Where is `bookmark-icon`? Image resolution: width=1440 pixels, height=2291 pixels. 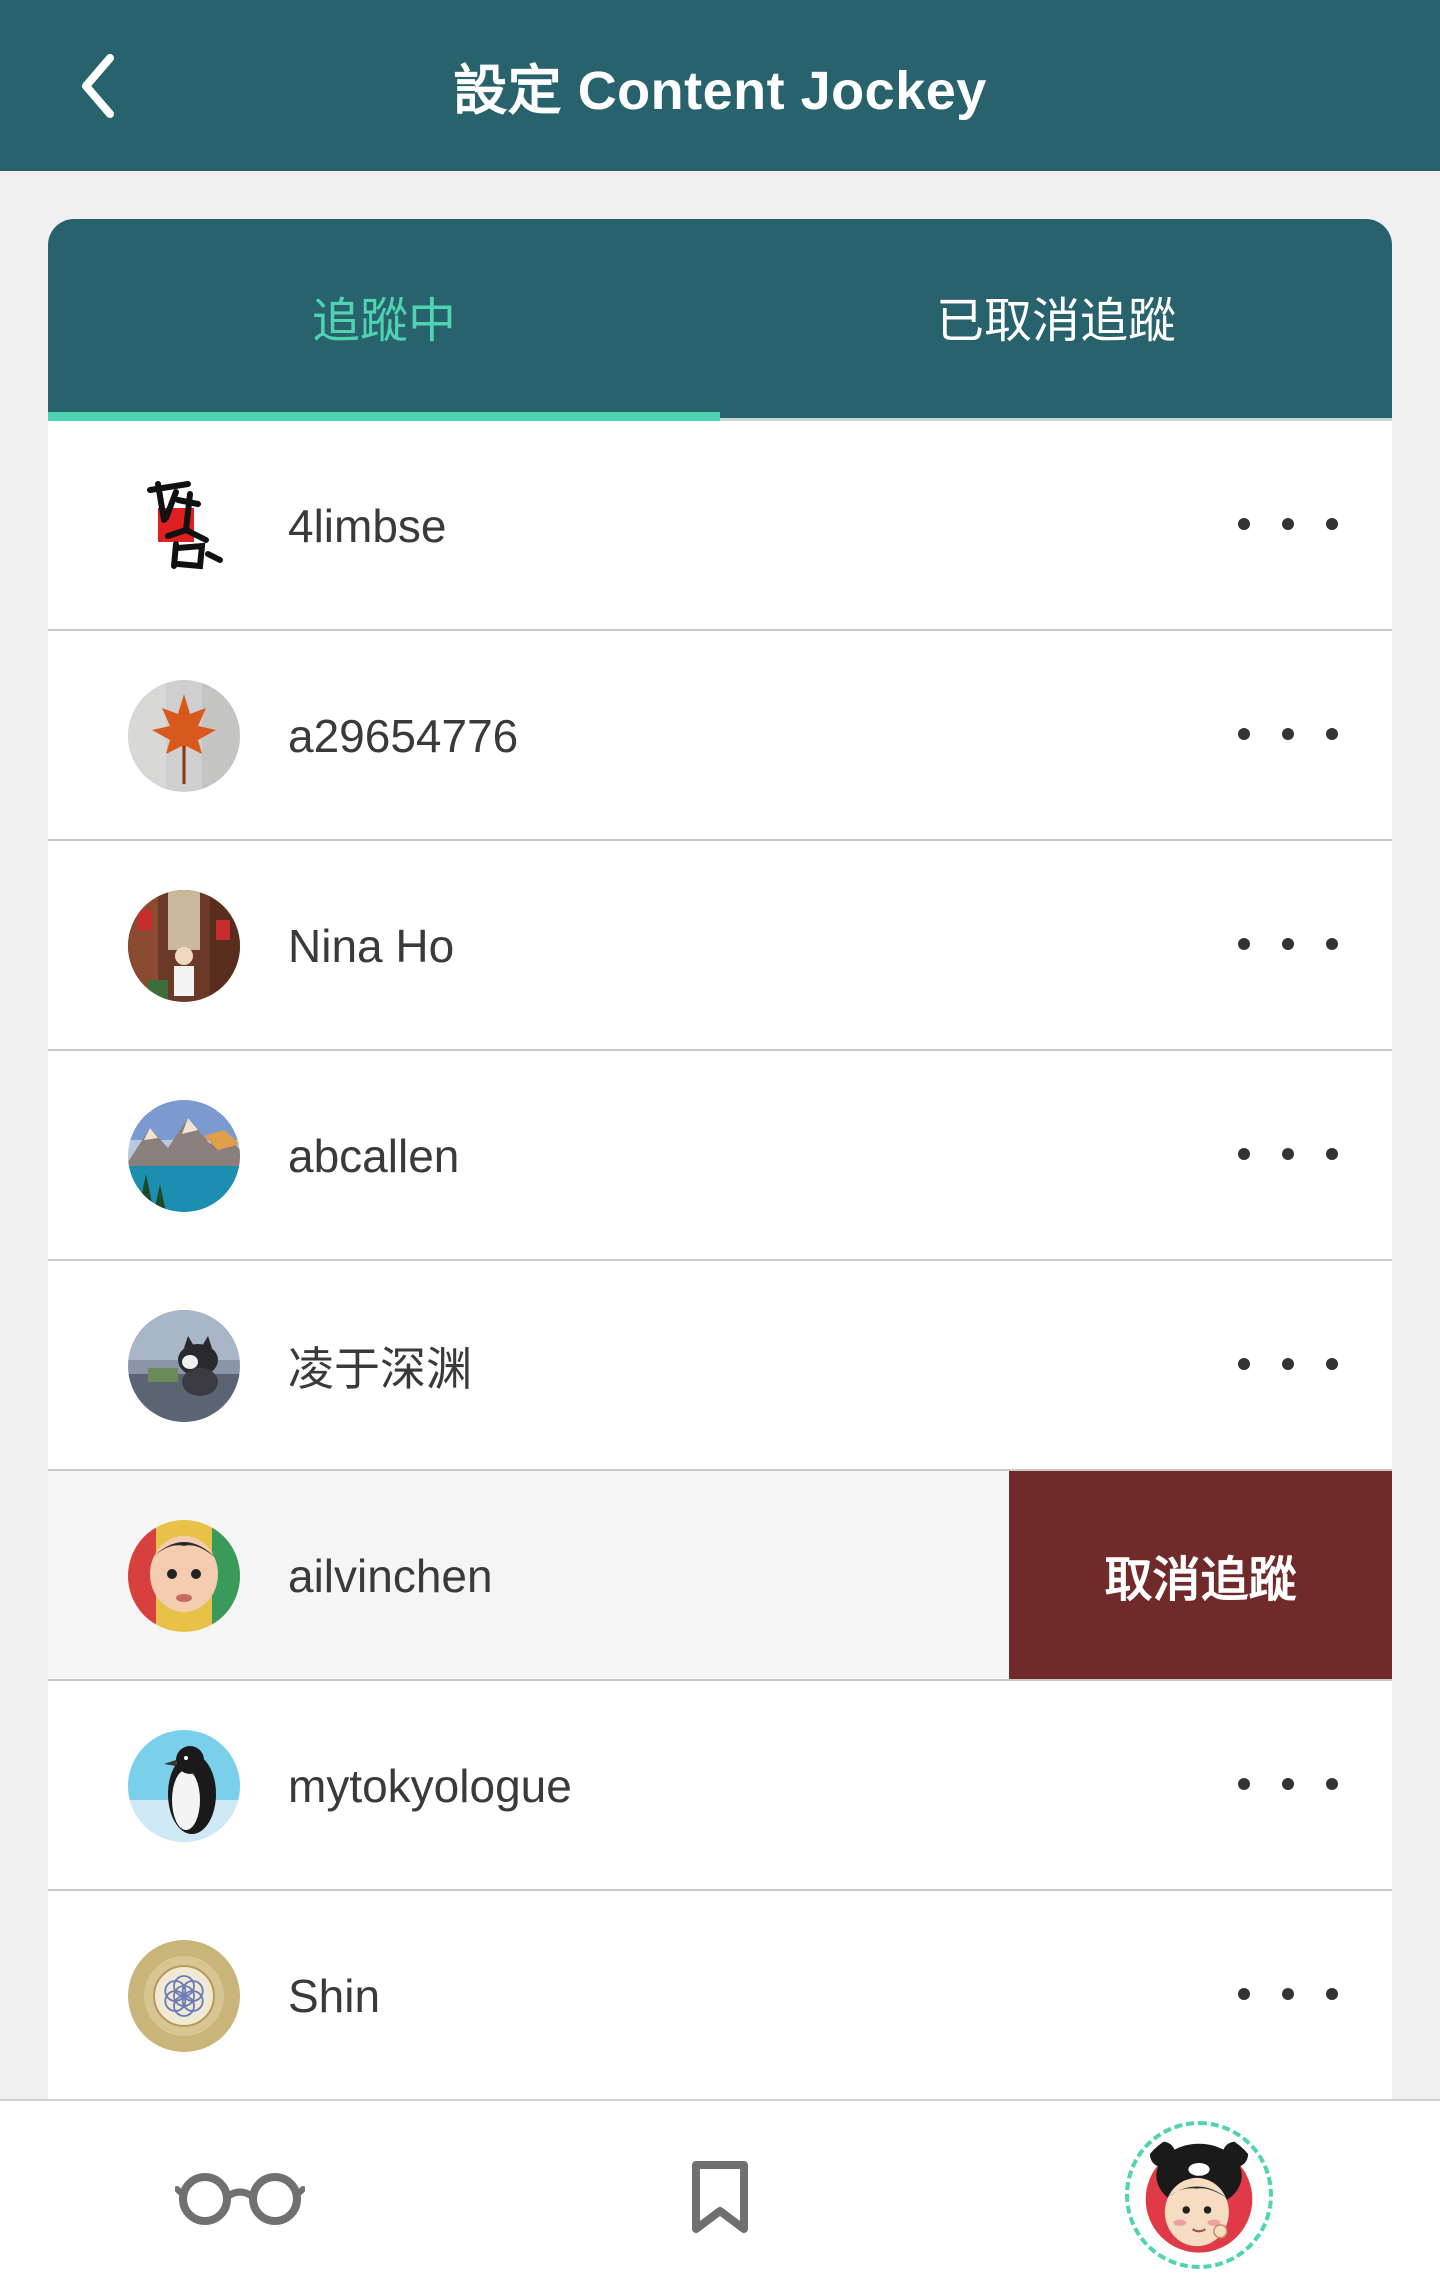 bookmark-icon is located at coordinates (720, 2197).